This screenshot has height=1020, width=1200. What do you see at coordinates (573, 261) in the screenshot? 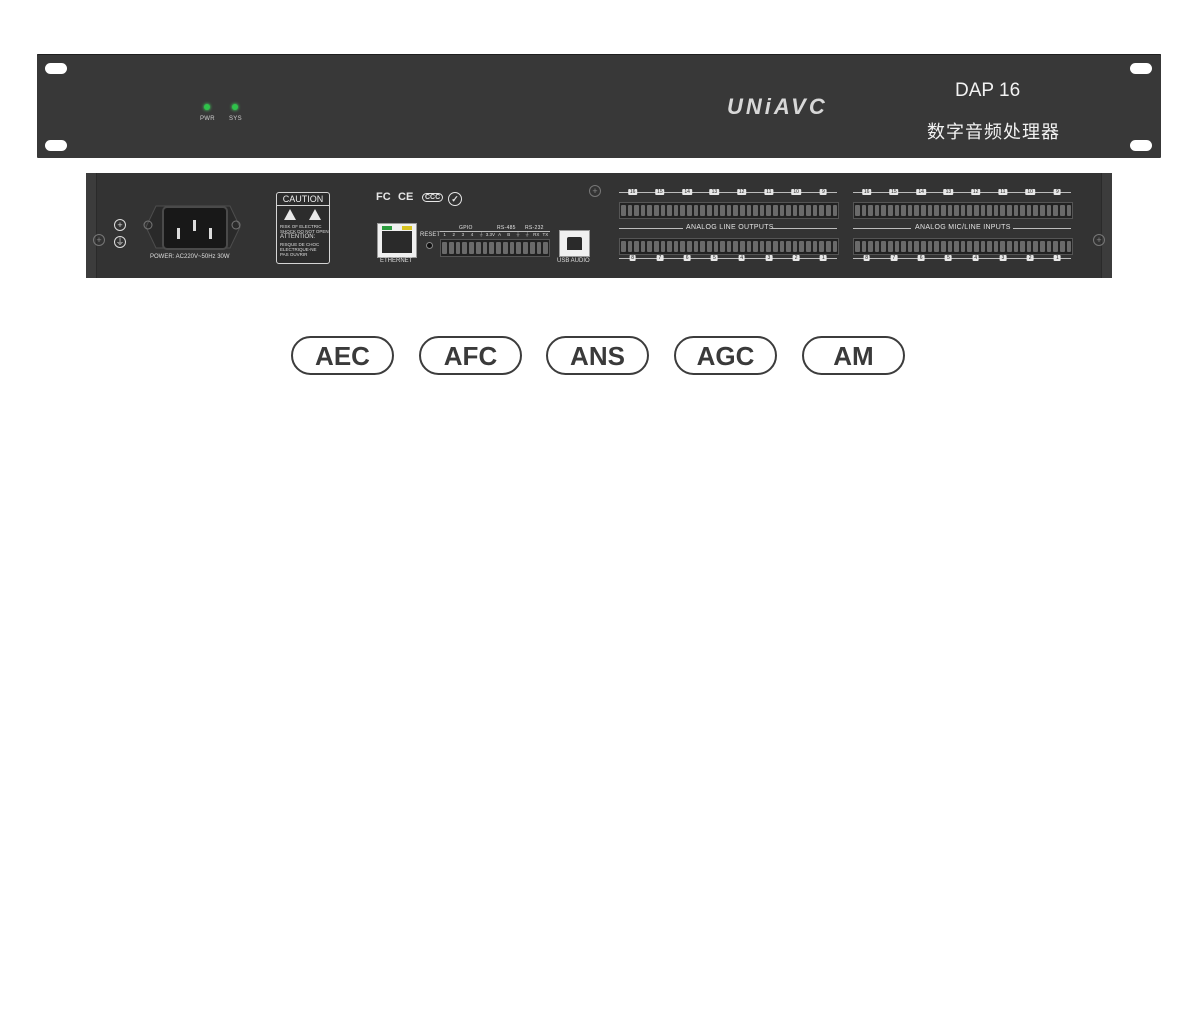
I see `usb-label: USB AUDIO` at bounding box center [573, 261].